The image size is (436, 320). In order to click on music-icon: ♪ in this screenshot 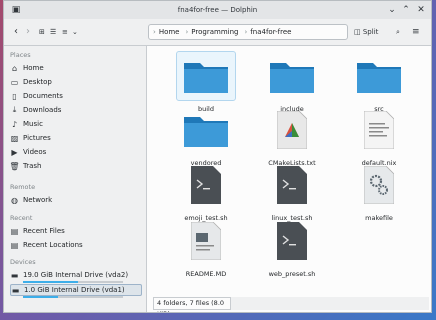, I will do `click(14, 124)`.